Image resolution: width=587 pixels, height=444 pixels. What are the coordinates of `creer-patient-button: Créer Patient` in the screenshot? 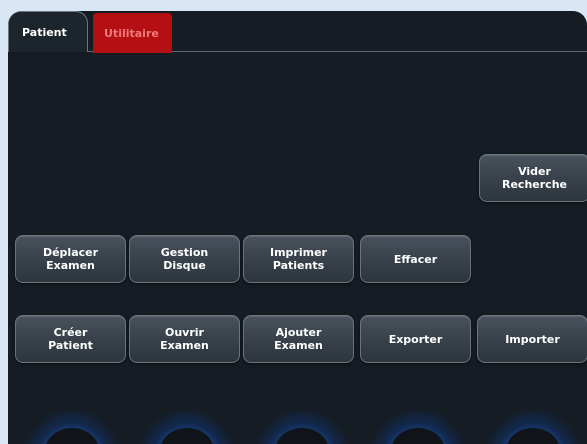 It's located at (70, 339).